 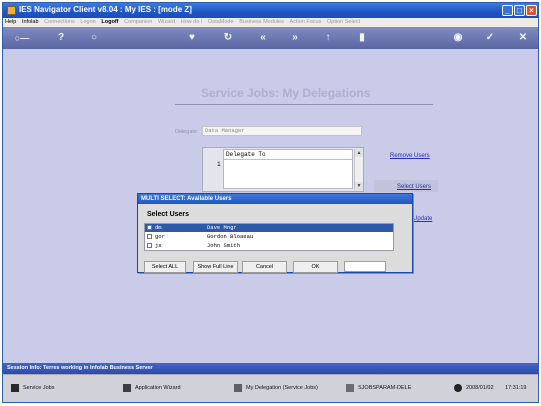 I want to click on update-link: Update, so click(x=422, y=219).